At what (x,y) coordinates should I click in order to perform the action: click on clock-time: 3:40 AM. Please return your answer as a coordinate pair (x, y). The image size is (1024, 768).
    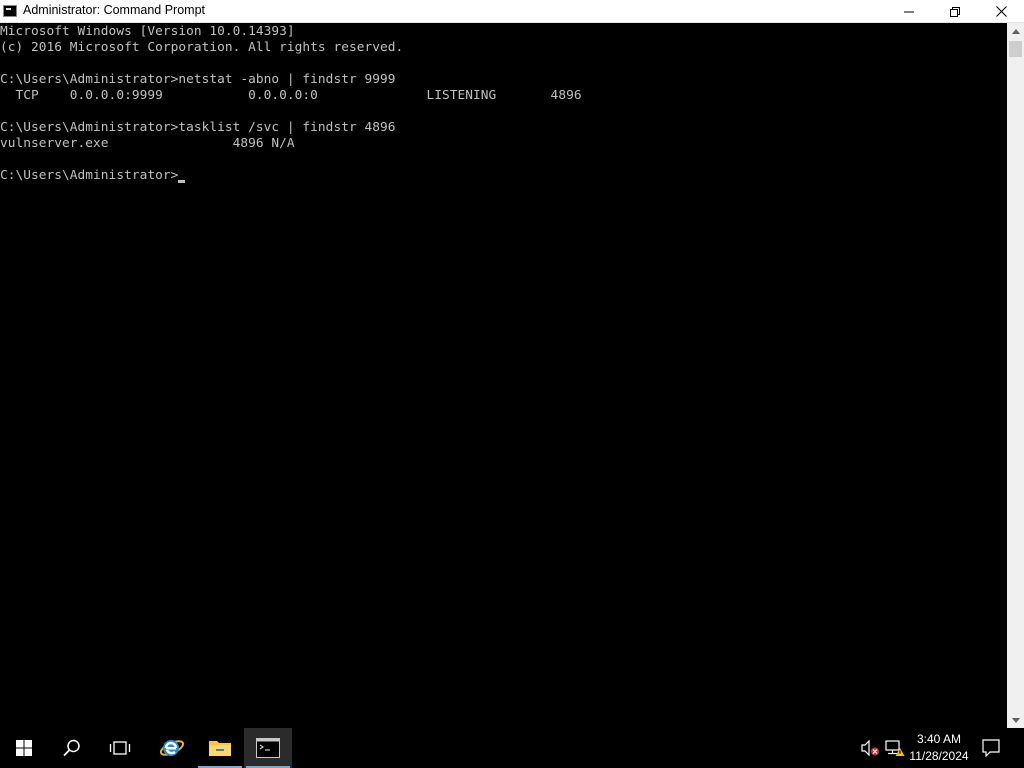
    Looking at the image, I should click on (939, 739).